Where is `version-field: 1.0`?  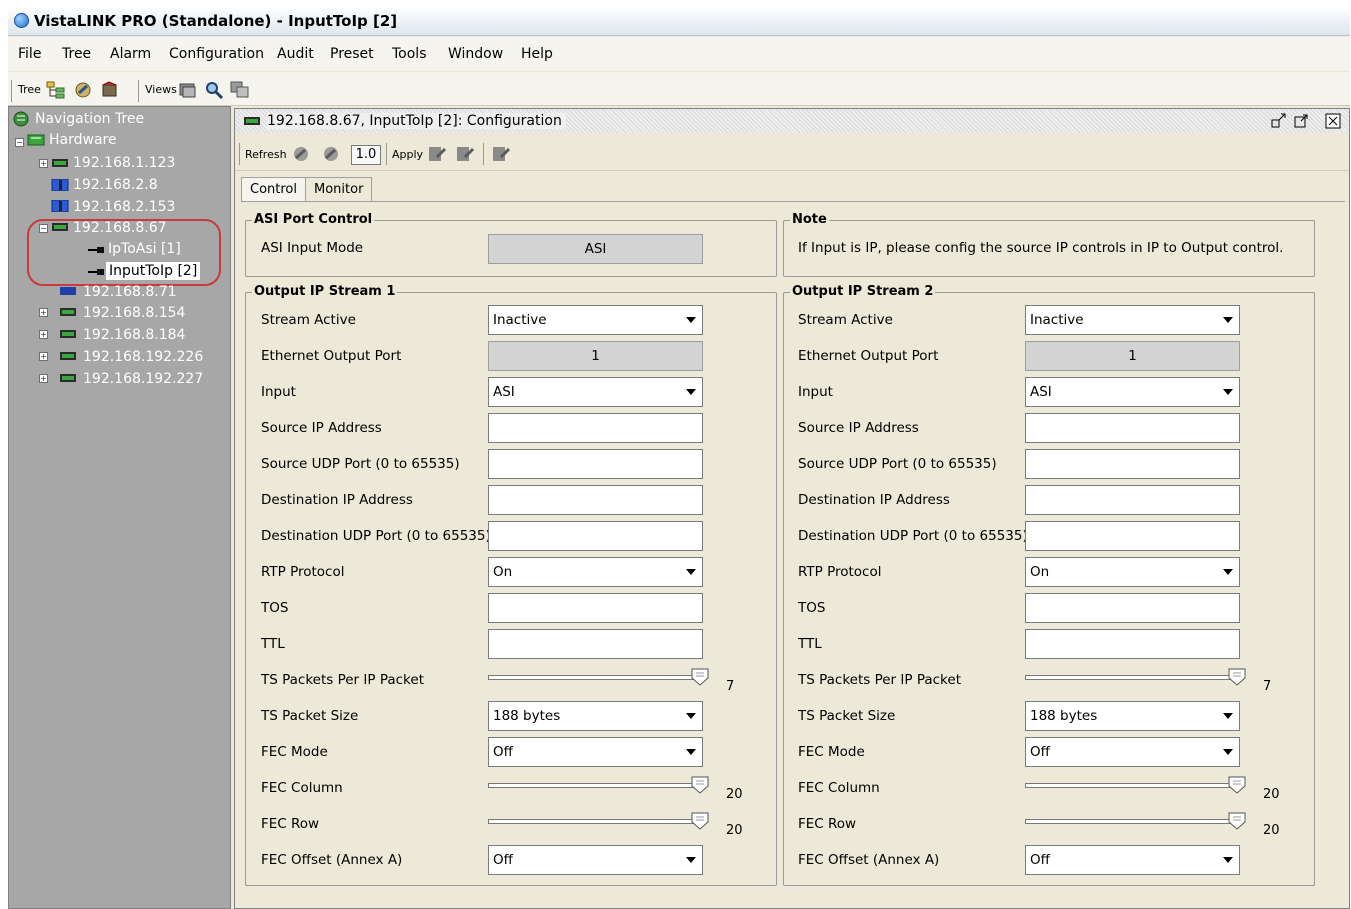 version-field: 1.0 is located at coordinates (366, 155).